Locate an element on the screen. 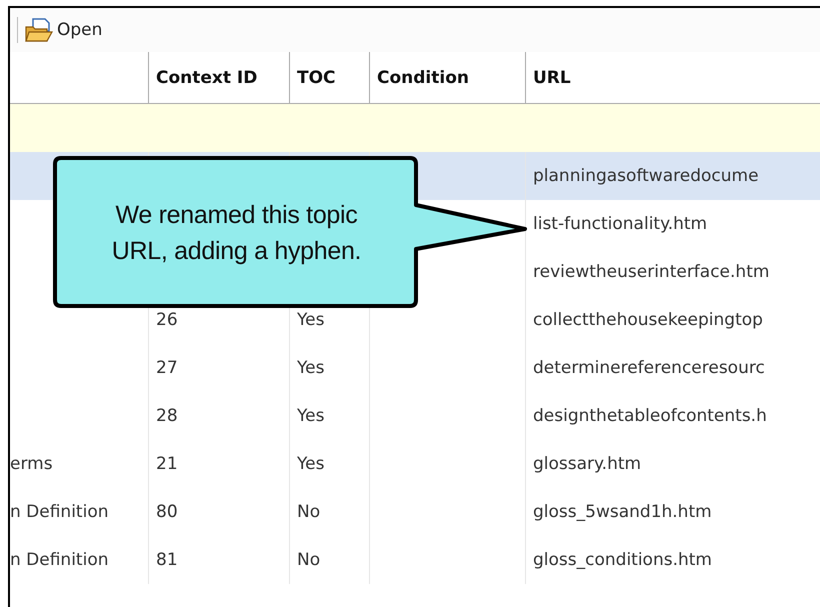 This screenshot has width=820, height=607. table-cell: collectthehousekeepingtop is located at coordinates (648, 320).